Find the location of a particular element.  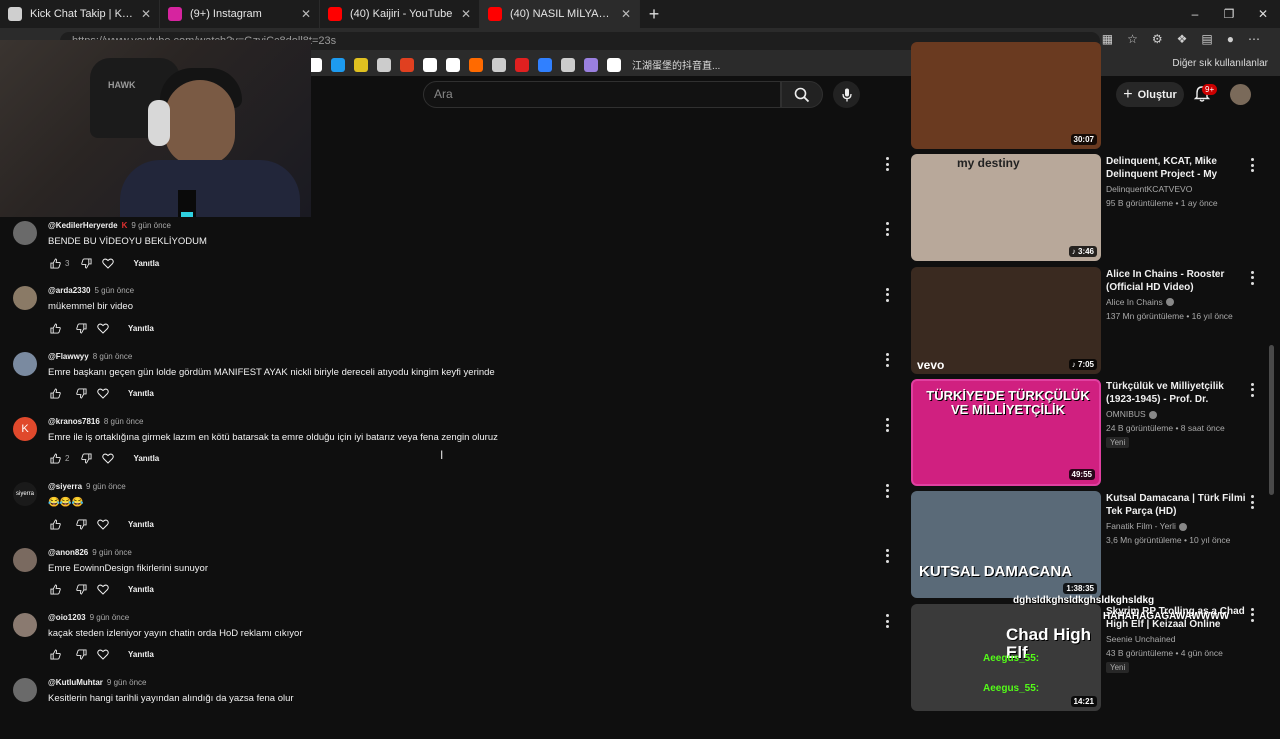

browser-tab: (40) NASIL MİLYARDER OLUNUR? ✕ is located at coordinates (560, 14).